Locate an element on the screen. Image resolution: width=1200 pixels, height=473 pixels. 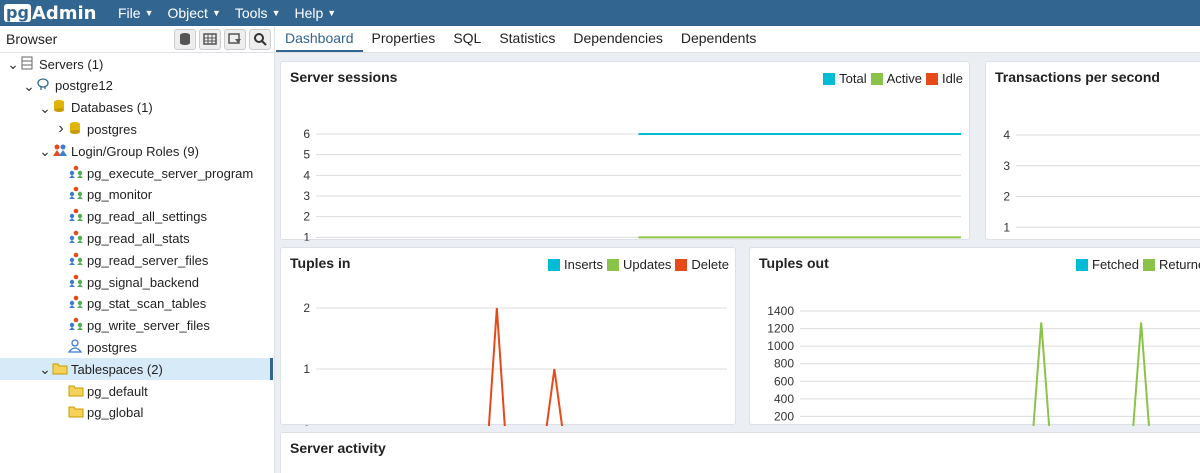
tree-node: ⌄ Login/Group Roles (9) is located at coordinates (136, 151).